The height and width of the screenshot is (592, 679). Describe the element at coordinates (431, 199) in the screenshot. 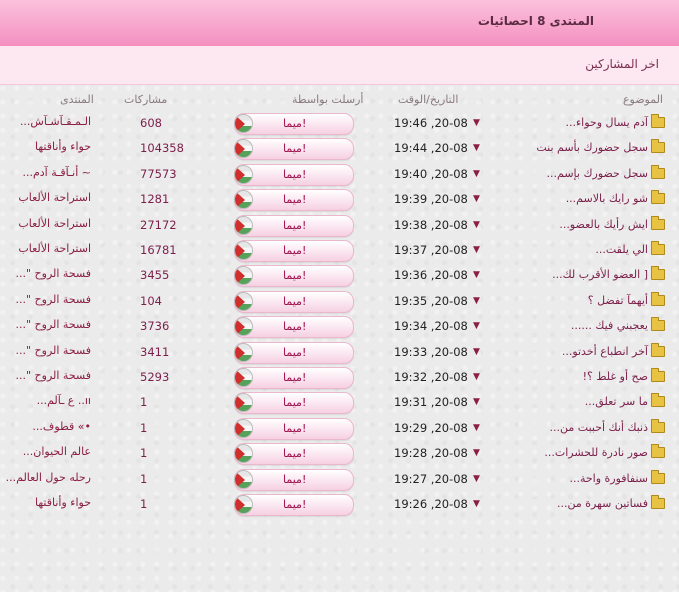

I see `post-date: 19:39 ,20-08` at that location.